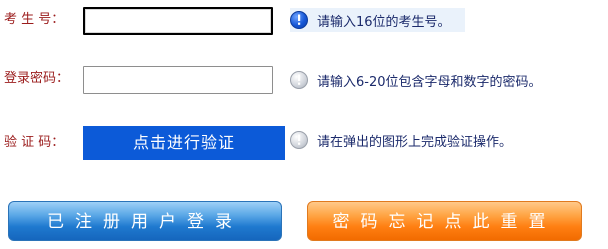 The image size is (608, 249). I want to click on password-hint: 请输入6-20位包含字母和数字的密码。, so click(416, 80).